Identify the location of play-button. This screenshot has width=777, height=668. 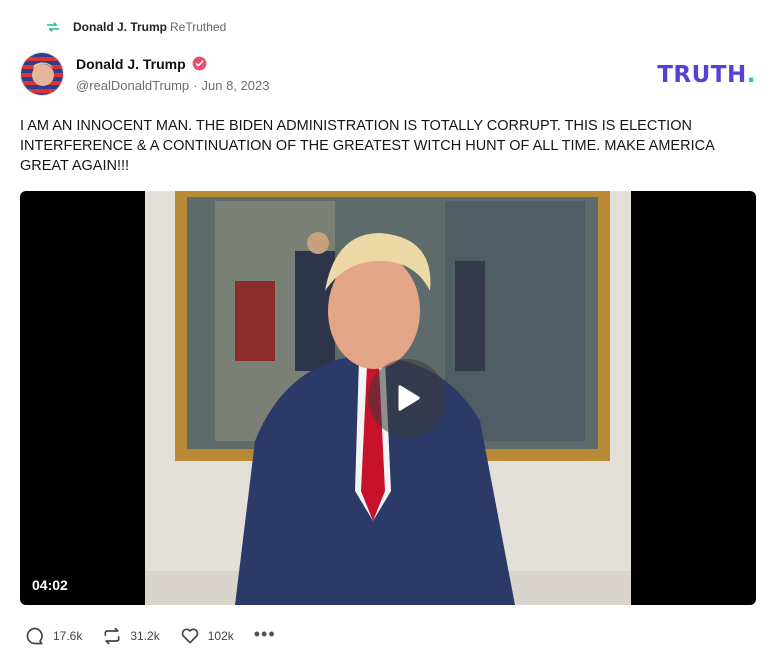
(407, 398).